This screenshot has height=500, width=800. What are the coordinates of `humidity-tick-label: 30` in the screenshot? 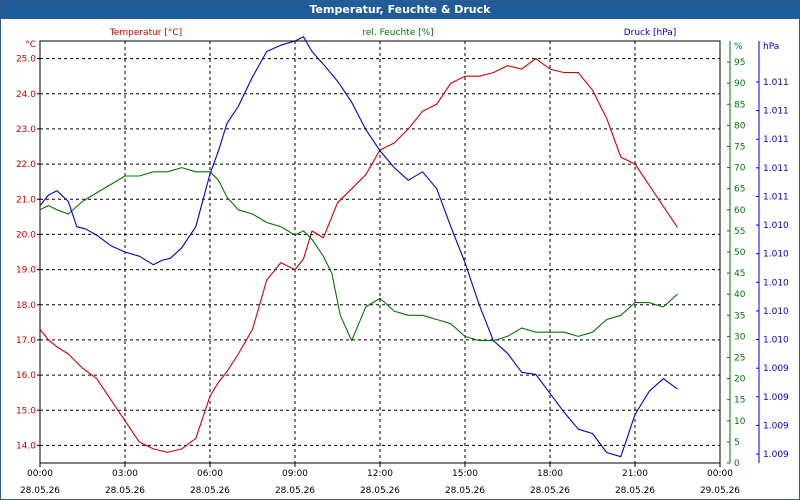 It's located at (740, 337).